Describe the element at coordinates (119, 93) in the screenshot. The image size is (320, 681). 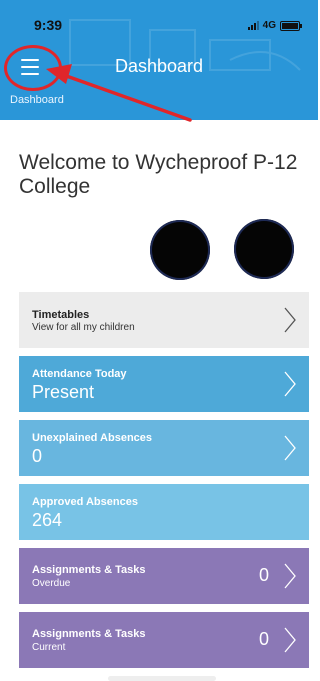
I see `annotation-arrow` at that location.